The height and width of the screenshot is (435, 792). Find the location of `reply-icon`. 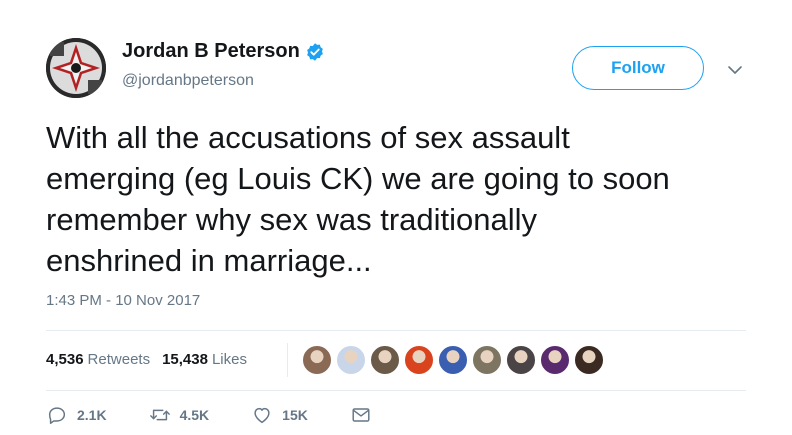

reply-icon is located at coordinates (57, 415).